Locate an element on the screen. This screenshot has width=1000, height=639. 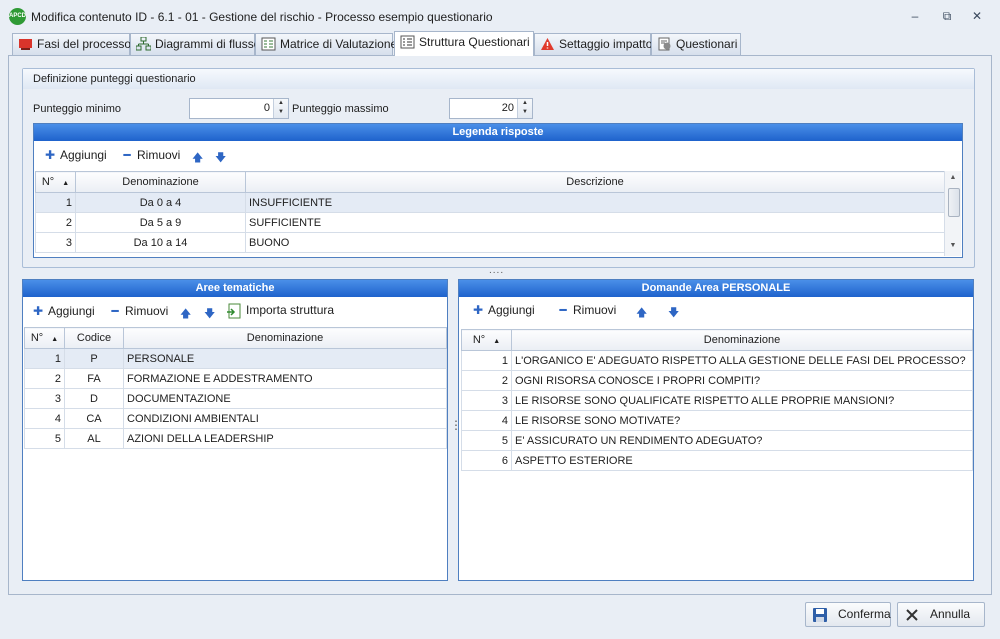
table-row: 2 Da 5 a 9 SUFFICIENTE is located at coordinates (490, 222).